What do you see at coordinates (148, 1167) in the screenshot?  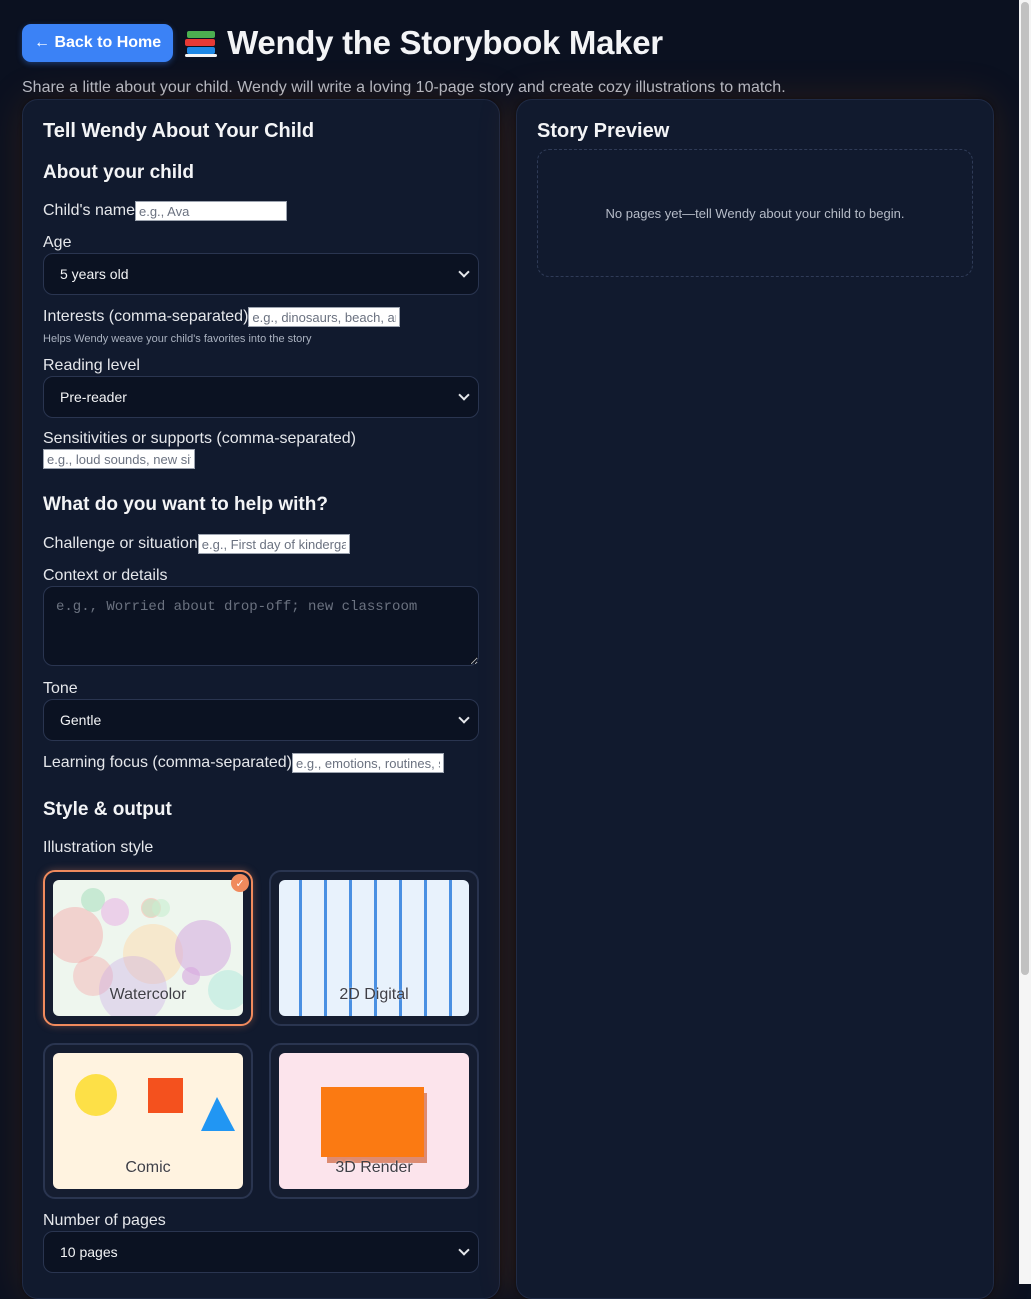 I see `style-label-comic: Comic` at bounding box center [148, 1167].